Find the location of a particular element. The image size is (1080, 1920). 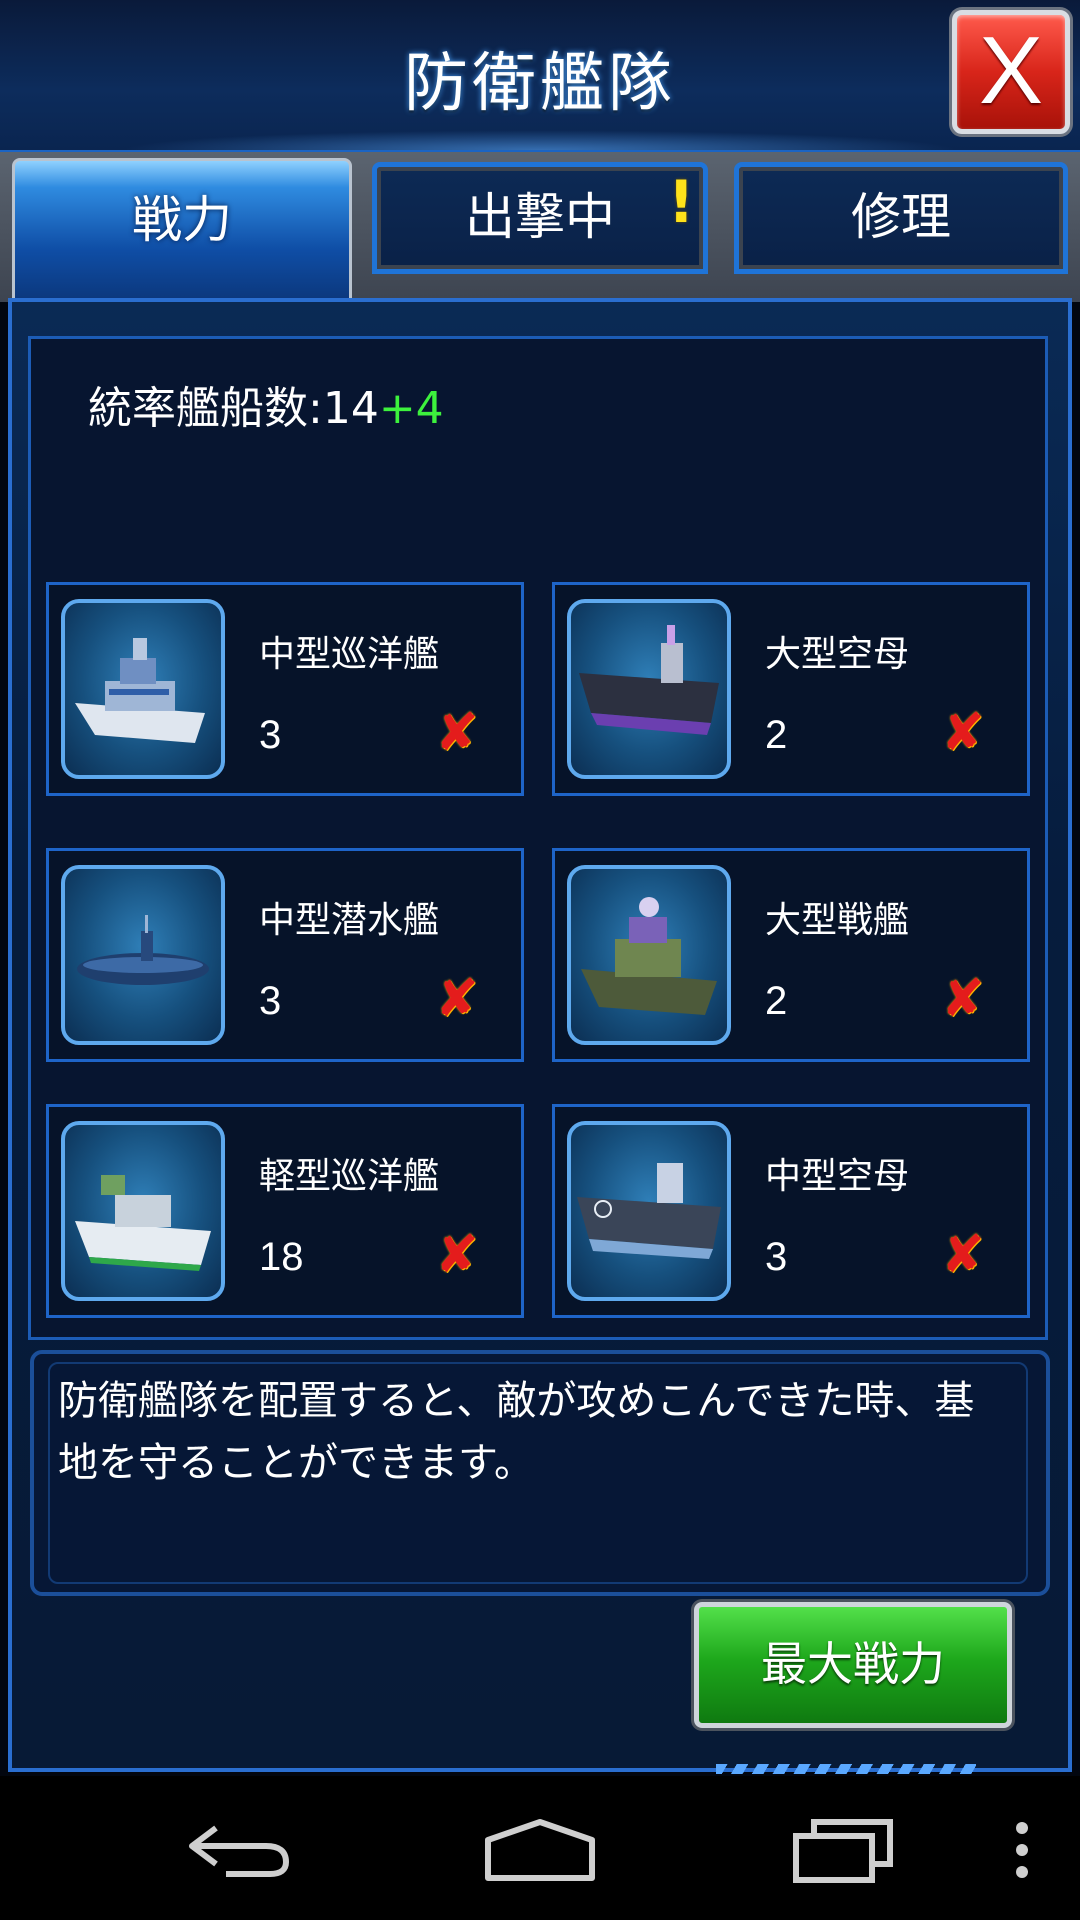

close-icon: X is located at coordinates (1011, 70).